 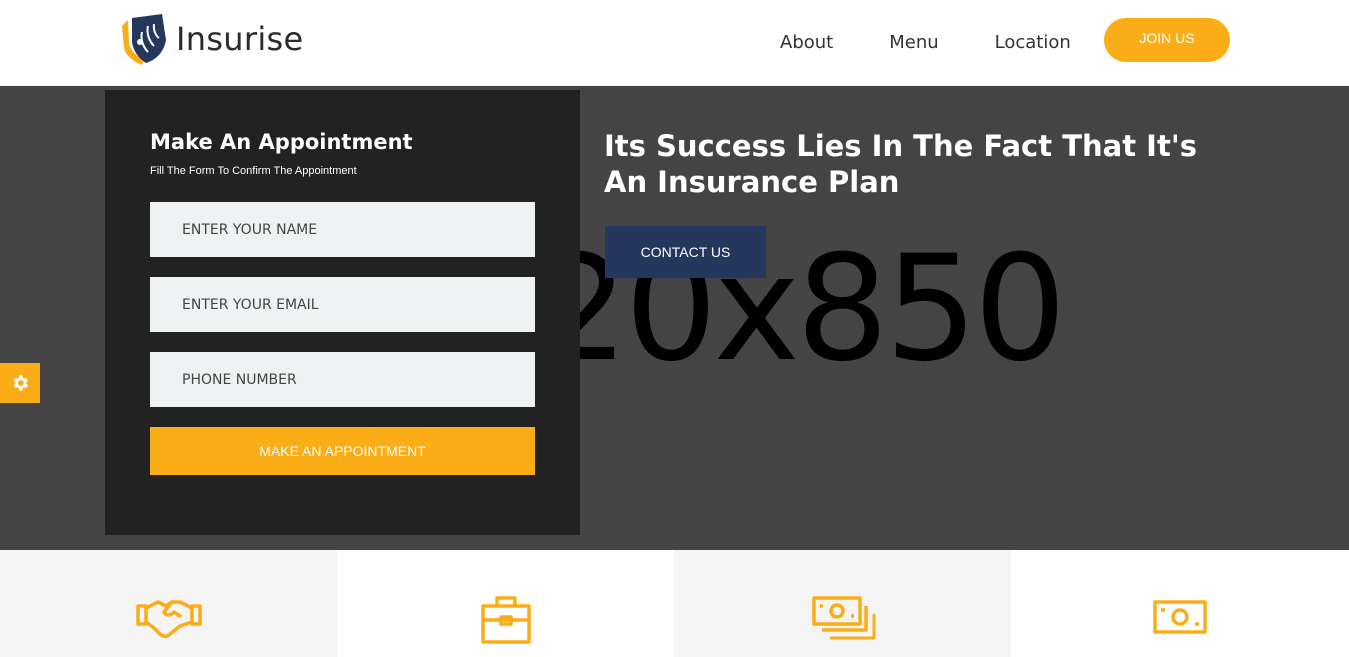 I want to click on email-input, so click(x=342, y=304).